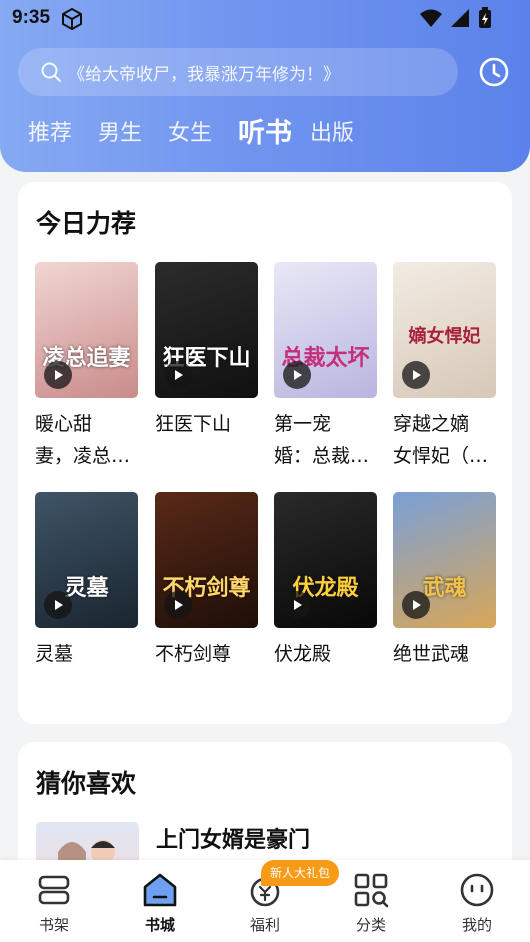 This screenshot has height=942, width=530. I want to click on profile-icon, so click(477, 890).